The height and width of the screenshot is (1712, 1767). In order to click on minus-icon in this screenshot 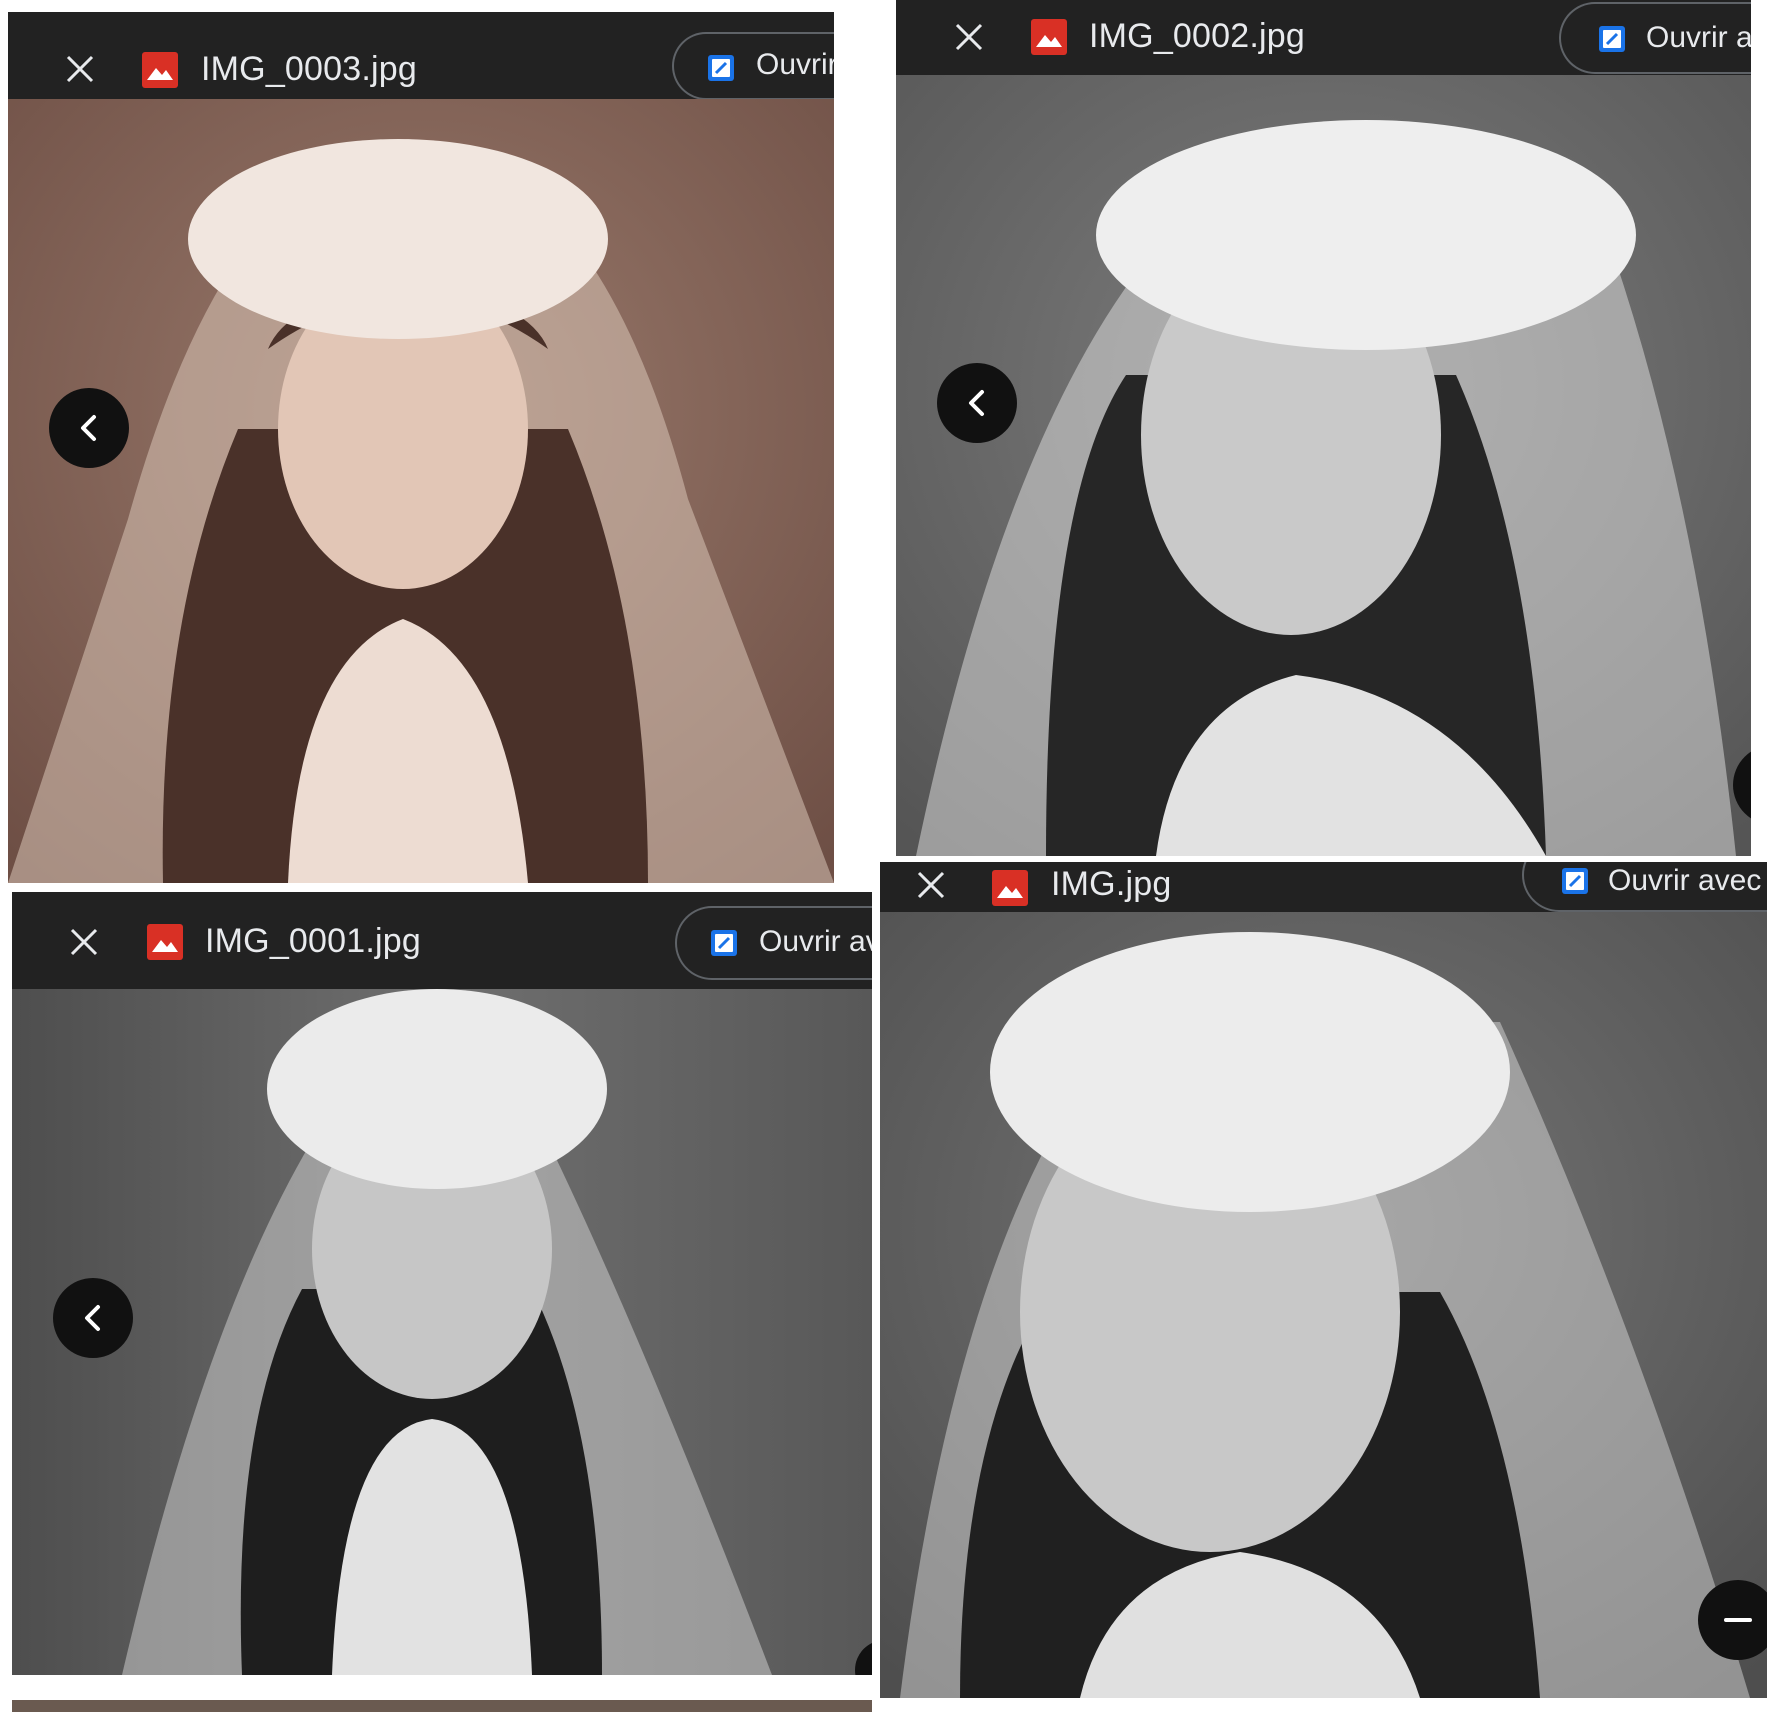, I will do `click(1738, 1620)`.